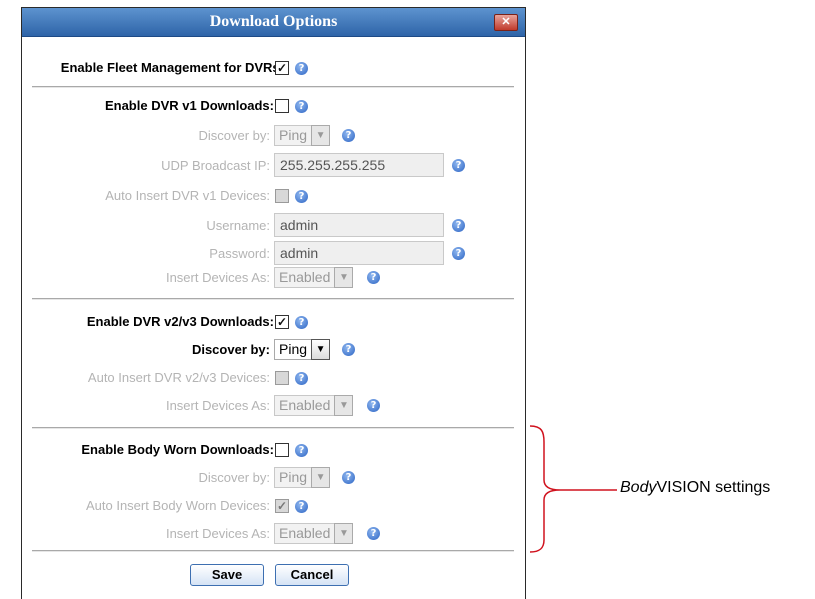  I want to click on body-worn-auto-insert-label: Auto Insert Body Worn Devices:, so click(177, 505).